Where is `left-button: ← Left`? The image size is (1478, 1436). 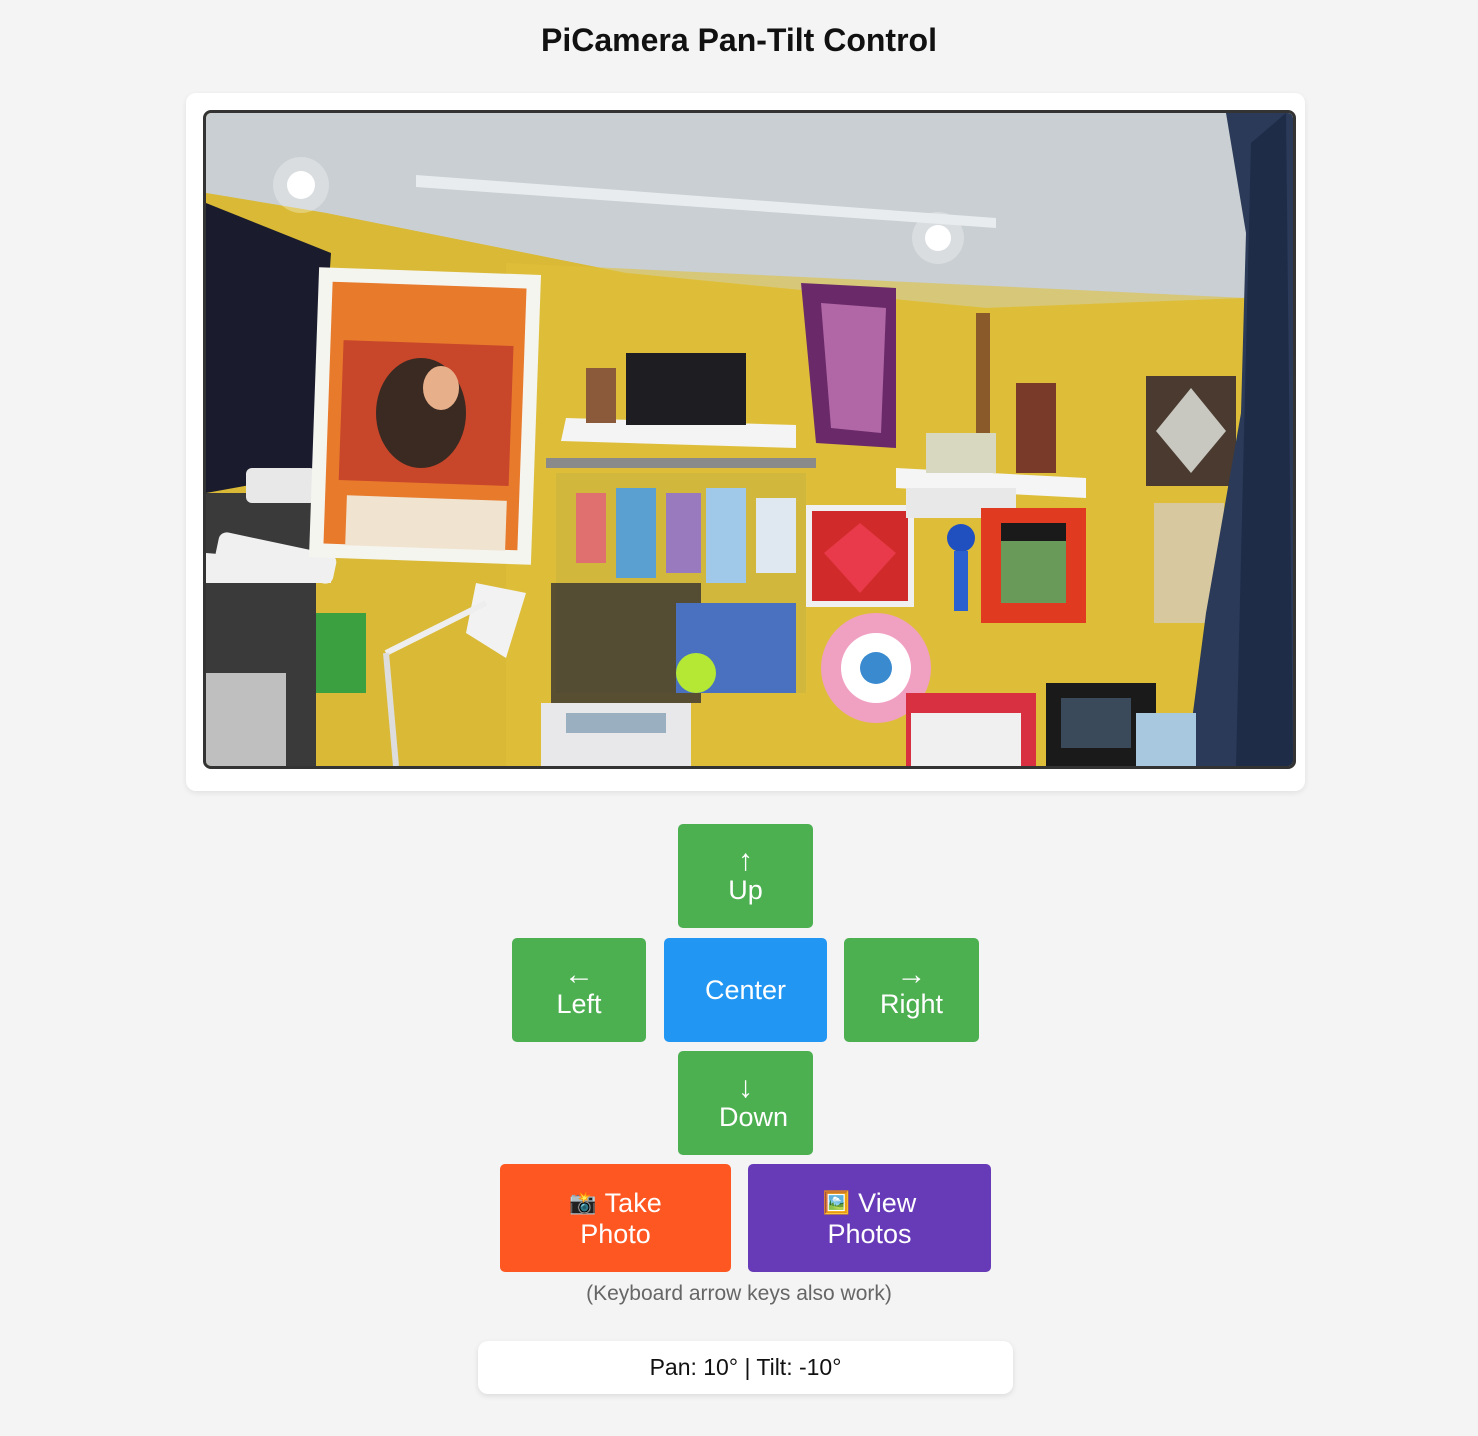
left-button: ← Left is located at coordinates (579, 990).